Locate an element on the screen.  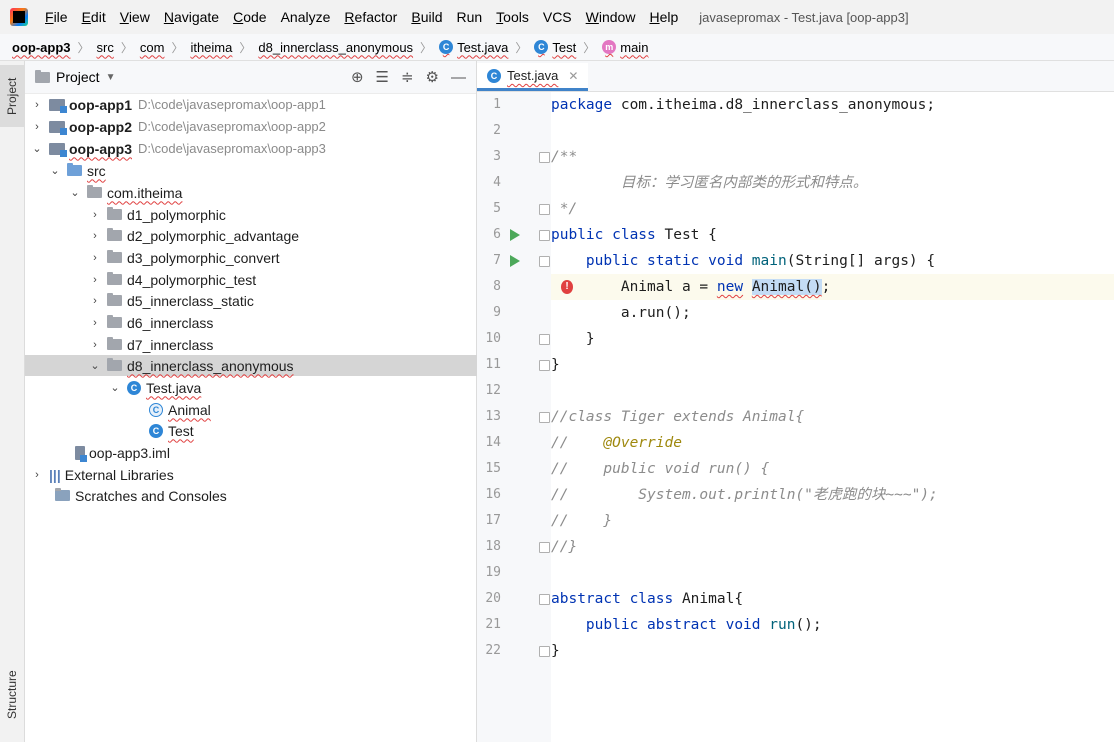
crumb-class: C Test is located at coordinates (555, 47).